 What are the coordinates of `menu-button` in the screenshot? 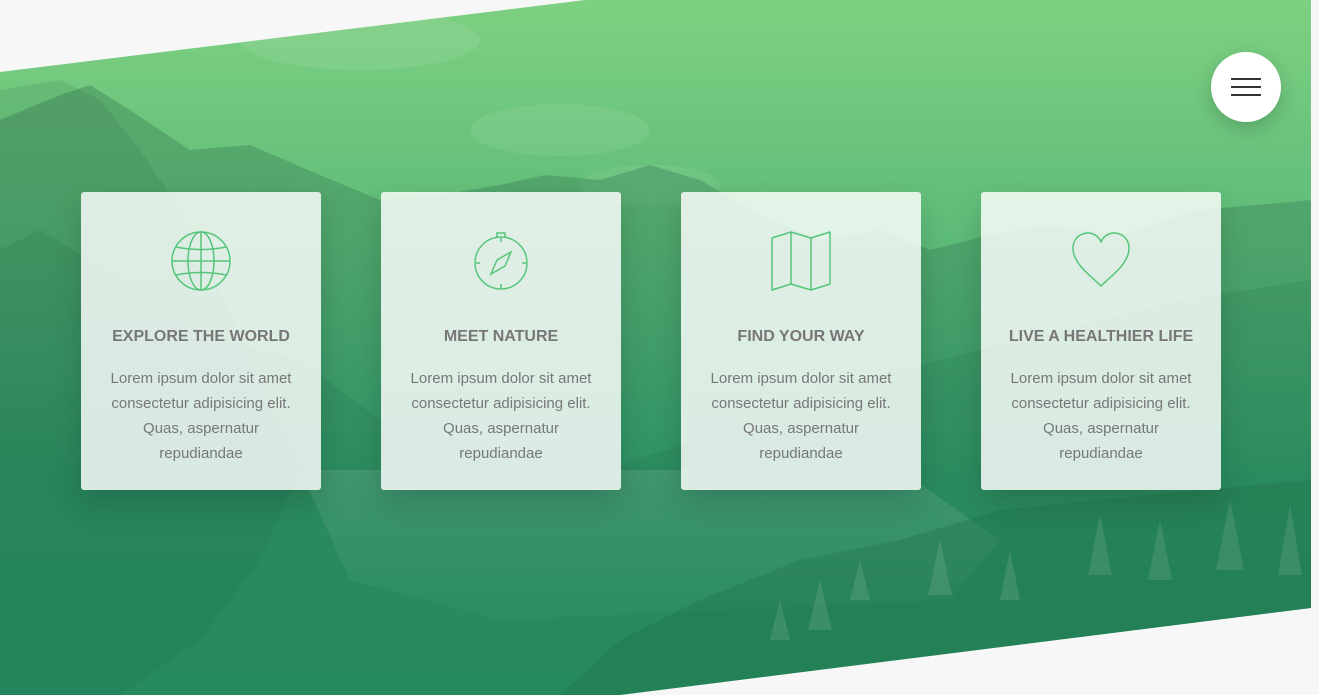 It's located at (1246, 87).